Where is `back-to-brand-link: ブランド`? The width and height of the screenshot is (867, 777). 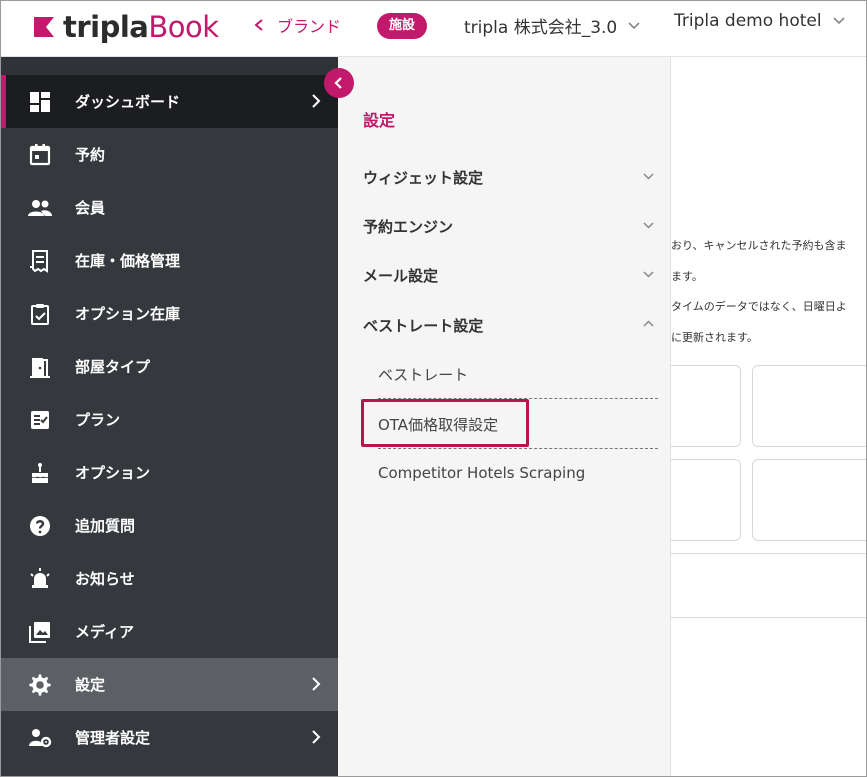
back-to-brand-link: ブランド is located at coordinates (297, 25).